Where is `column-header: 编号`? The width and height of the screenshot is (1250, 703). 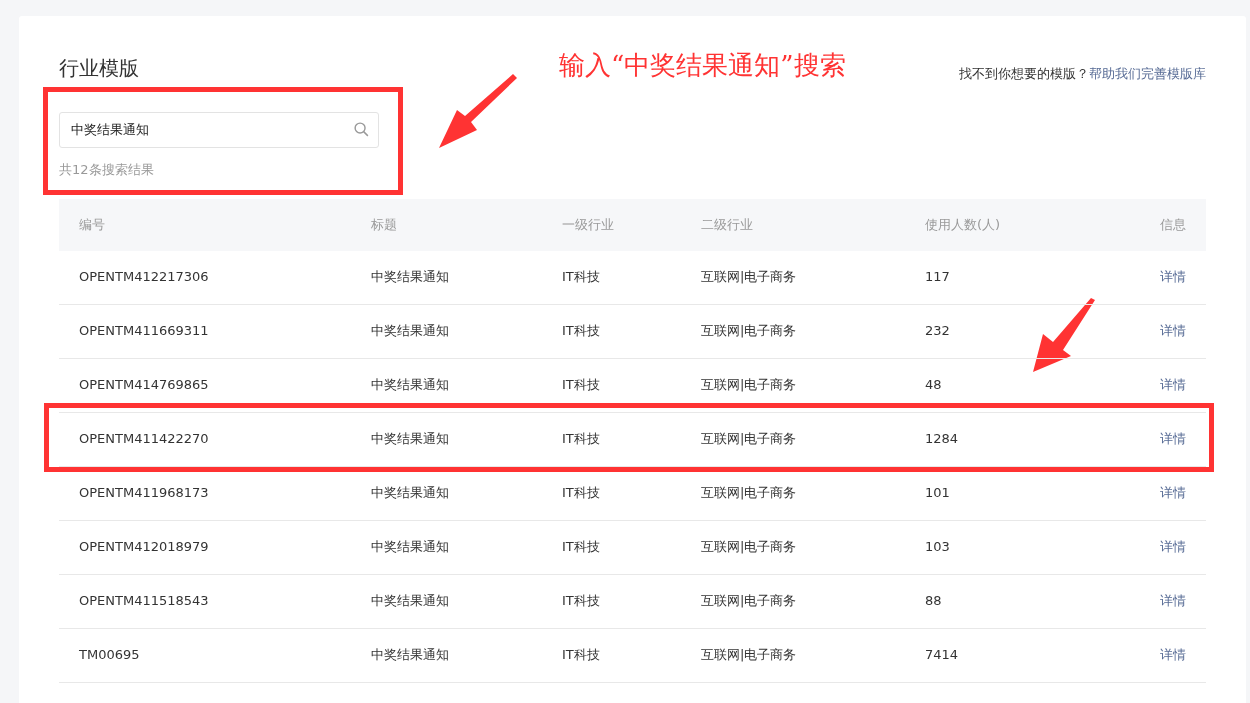 column-header: 编号 is located at coordinates (92, 224).